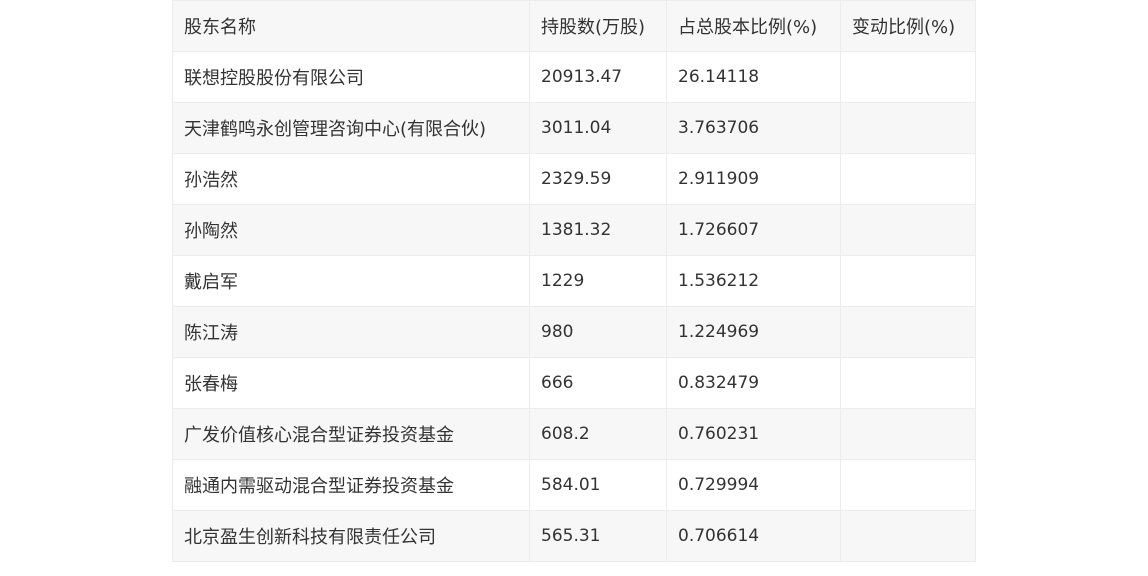 This screenshot has width=1148, height=576. What do you see at coordinates (351, 179) in the screenshot?
I see `cell-shareholder-name: 孙浩然` at bounding box center [351, 179].